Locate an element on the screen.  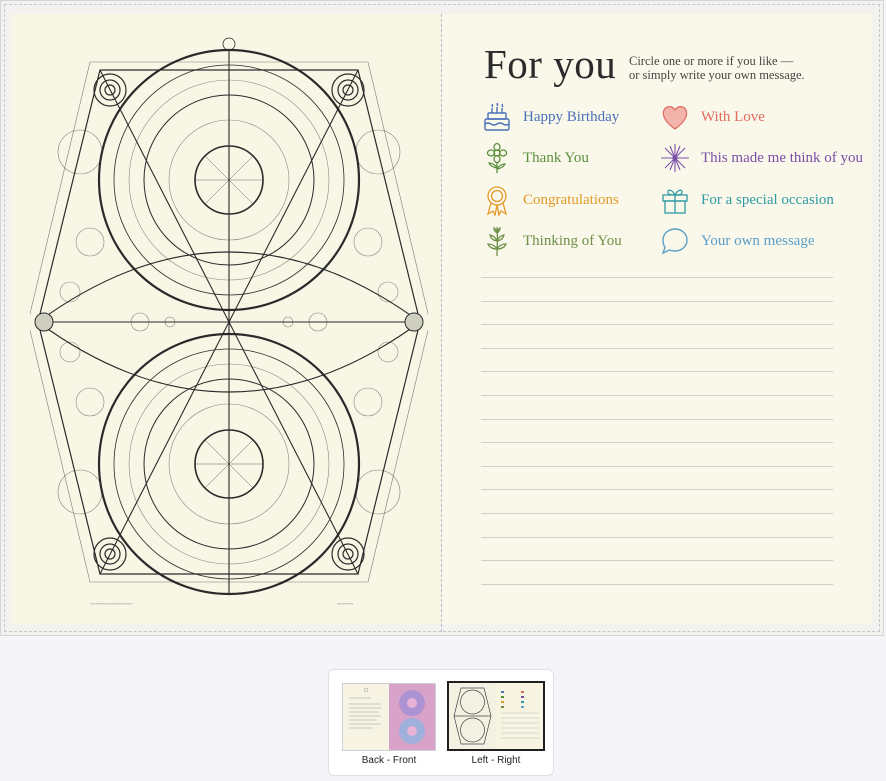
gift-icon is located at coordinates (675, 200).